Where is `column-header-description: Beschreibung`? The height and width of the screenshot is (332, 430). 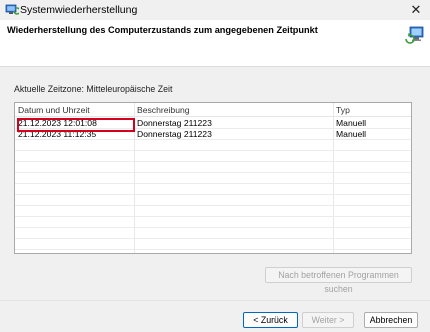
column-header-description: Beschreibung is located at coordinates (163, 110).